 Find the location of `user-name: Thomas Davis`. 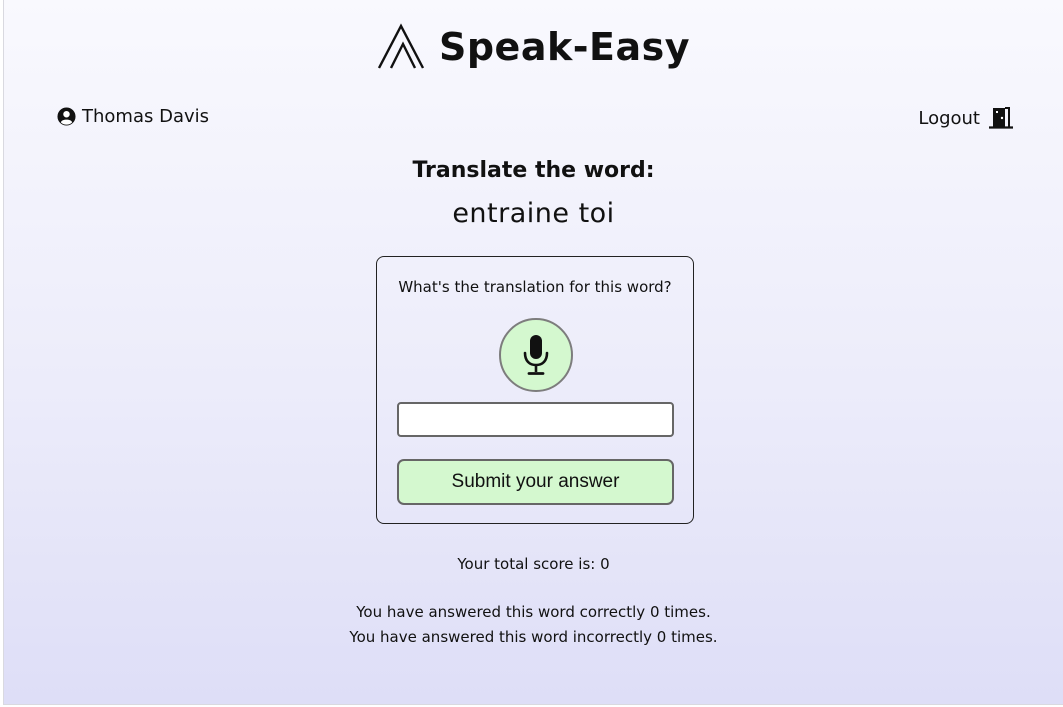

user-name: Thomas Davis is located at coordinates (146, 116).